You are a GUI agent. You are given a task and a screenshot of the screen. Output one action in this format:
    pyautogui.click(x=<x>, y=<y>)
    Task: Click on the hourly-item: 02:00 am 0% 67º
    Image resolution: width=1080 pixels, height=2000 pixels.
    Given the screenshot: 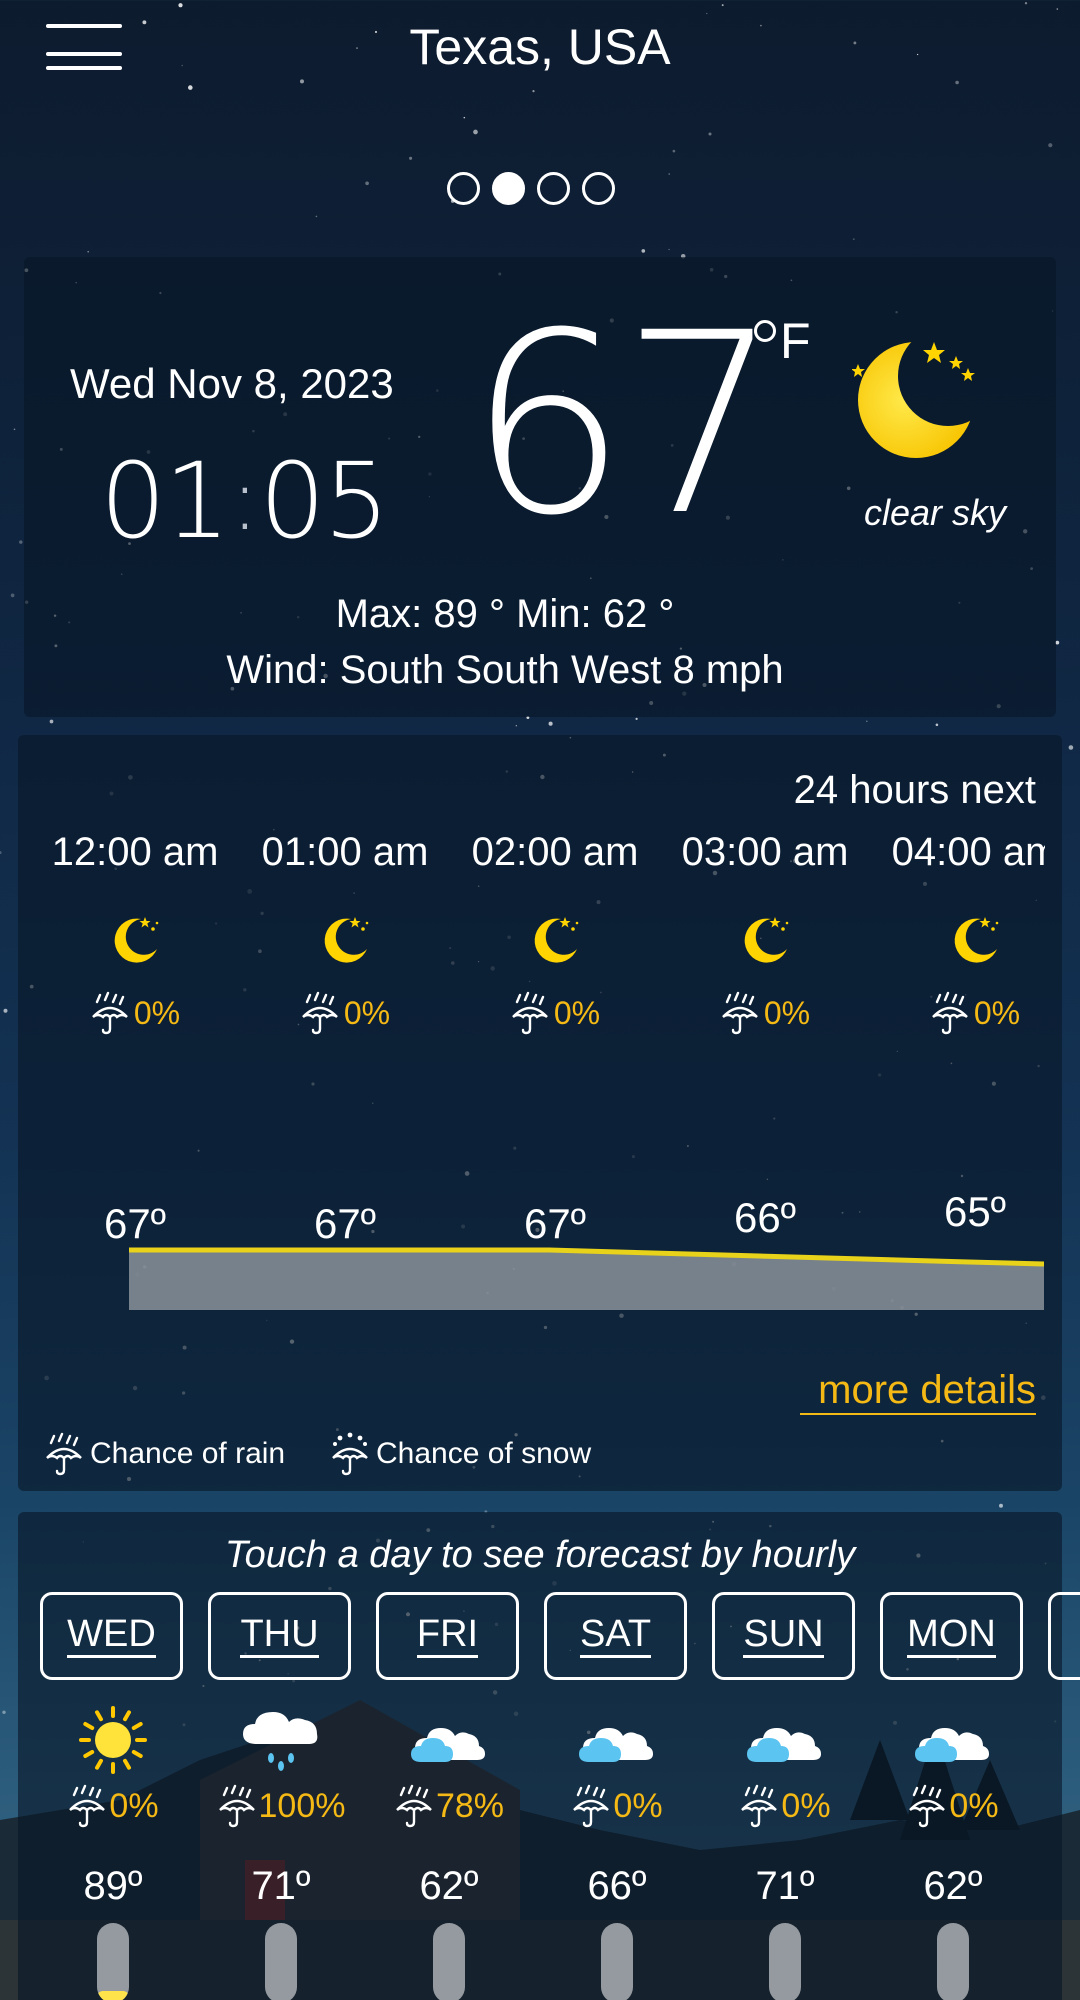 What is the action you would take?
    pyautogui.click(x=555, y=1038)
    